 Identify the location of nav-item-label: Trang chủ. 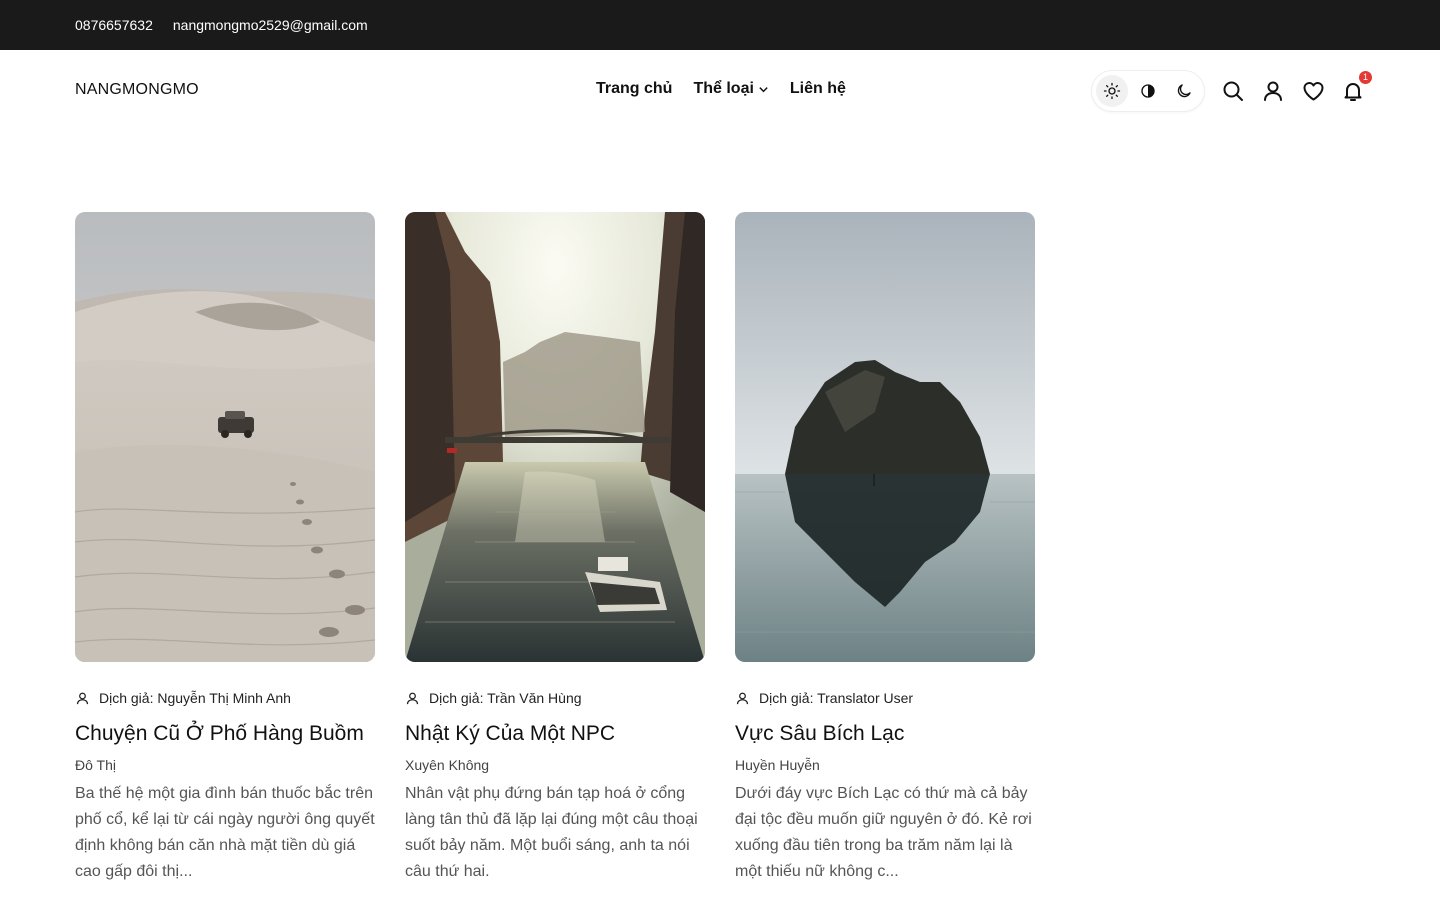
(634, 88).